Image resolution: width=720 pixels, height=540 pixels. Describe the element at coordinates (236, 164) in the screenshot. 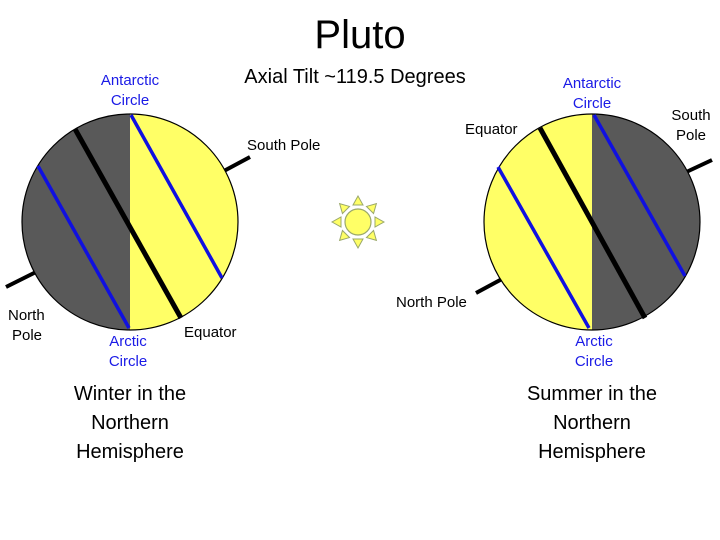

I see `left-axis-south` at that location.